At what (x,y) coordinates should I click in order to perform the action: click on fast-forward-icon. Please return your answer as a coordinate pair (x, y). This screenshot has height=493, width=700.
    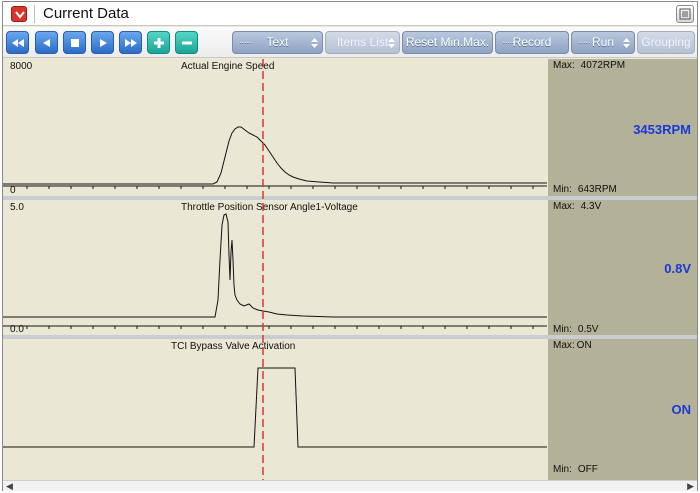
    Looking at the image, I should click on (131, 43).